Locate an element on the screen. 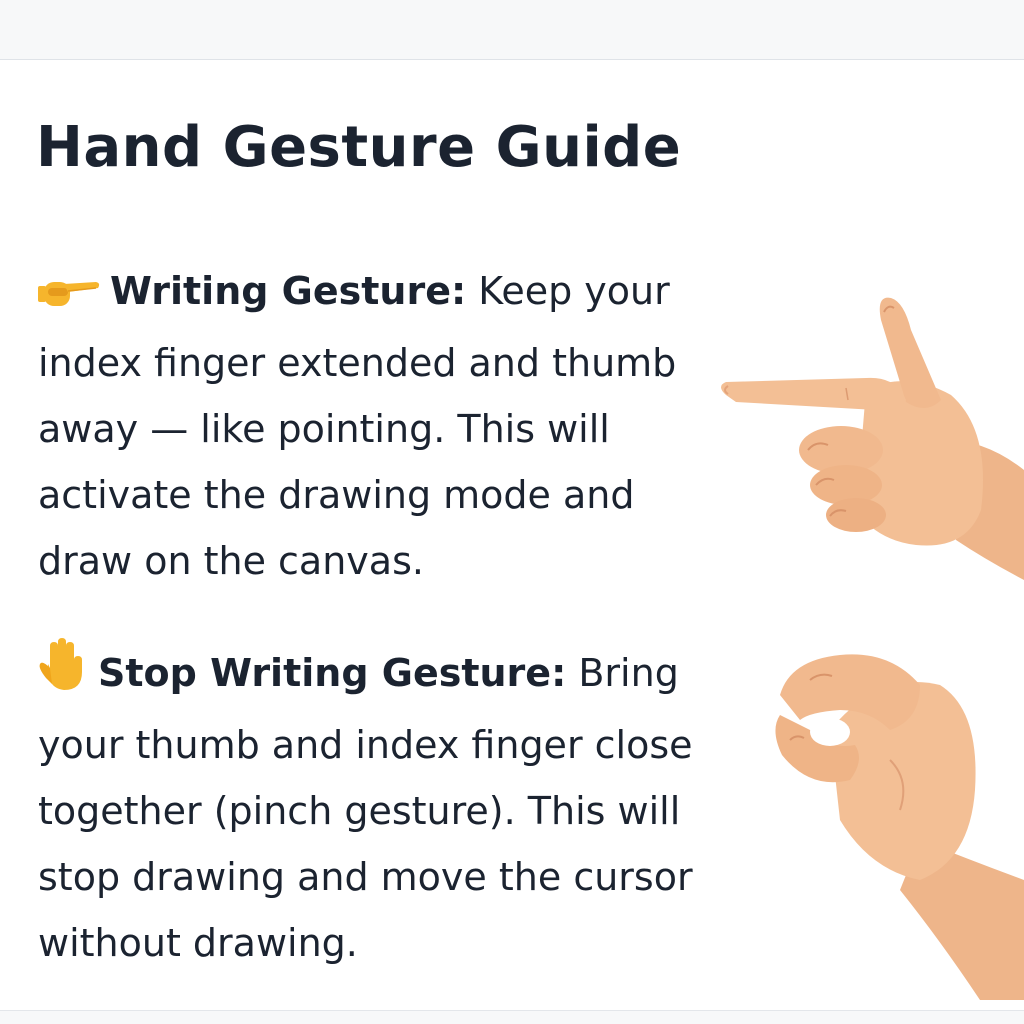 This screenshot has width=1024, height=1024. pointing-finger-emoji-icon is located at coordinates (70, 297).